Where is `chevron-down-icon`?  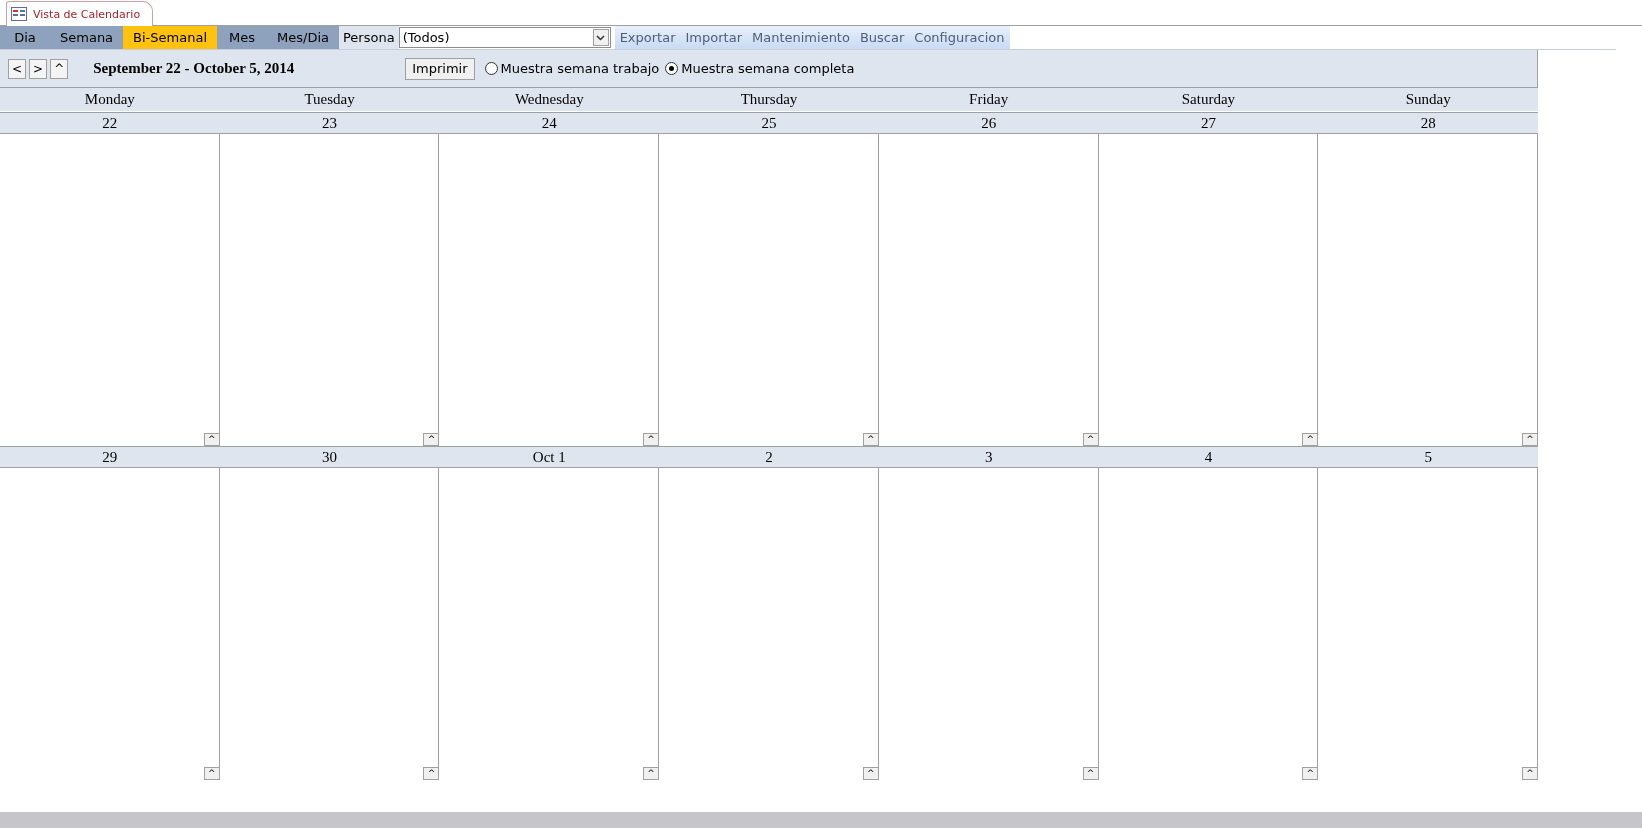 chevron-down-icon is located at coordinates (601, 37).